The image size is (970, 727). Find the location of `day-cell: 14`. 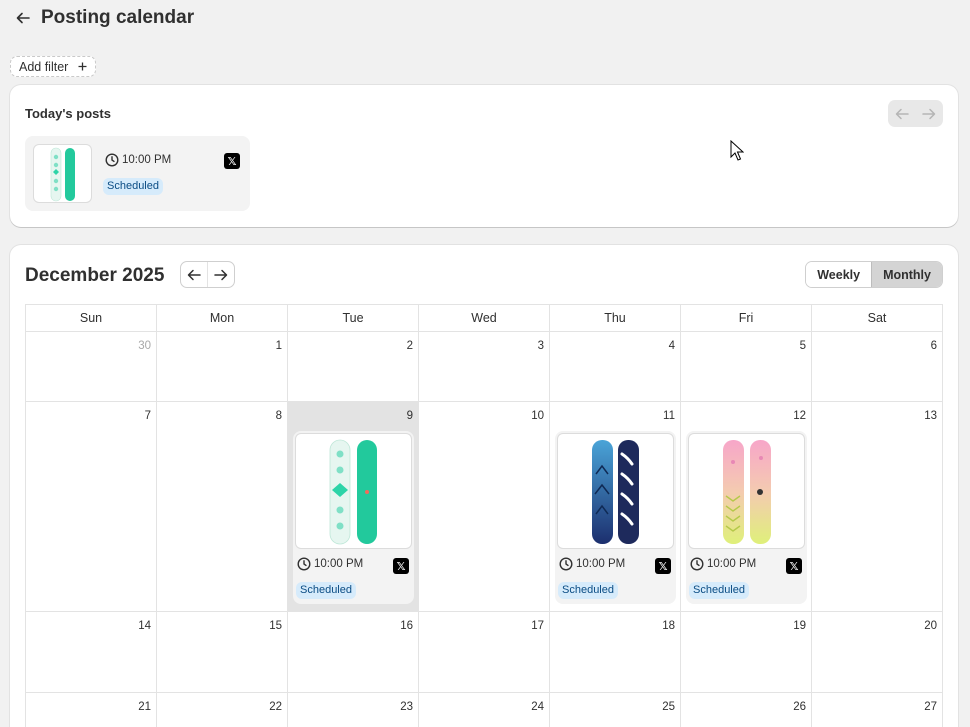

day-cell: 14 is located at coordinates (91, 652).